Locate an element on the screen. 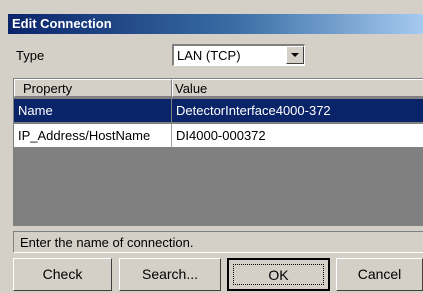  ok-button: OK is located at coordinates (278, 274).